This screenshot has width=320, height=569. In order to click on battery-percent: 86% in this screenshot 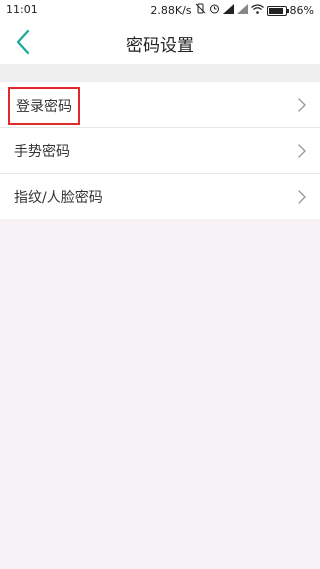, I will do `click(301, 10)`.